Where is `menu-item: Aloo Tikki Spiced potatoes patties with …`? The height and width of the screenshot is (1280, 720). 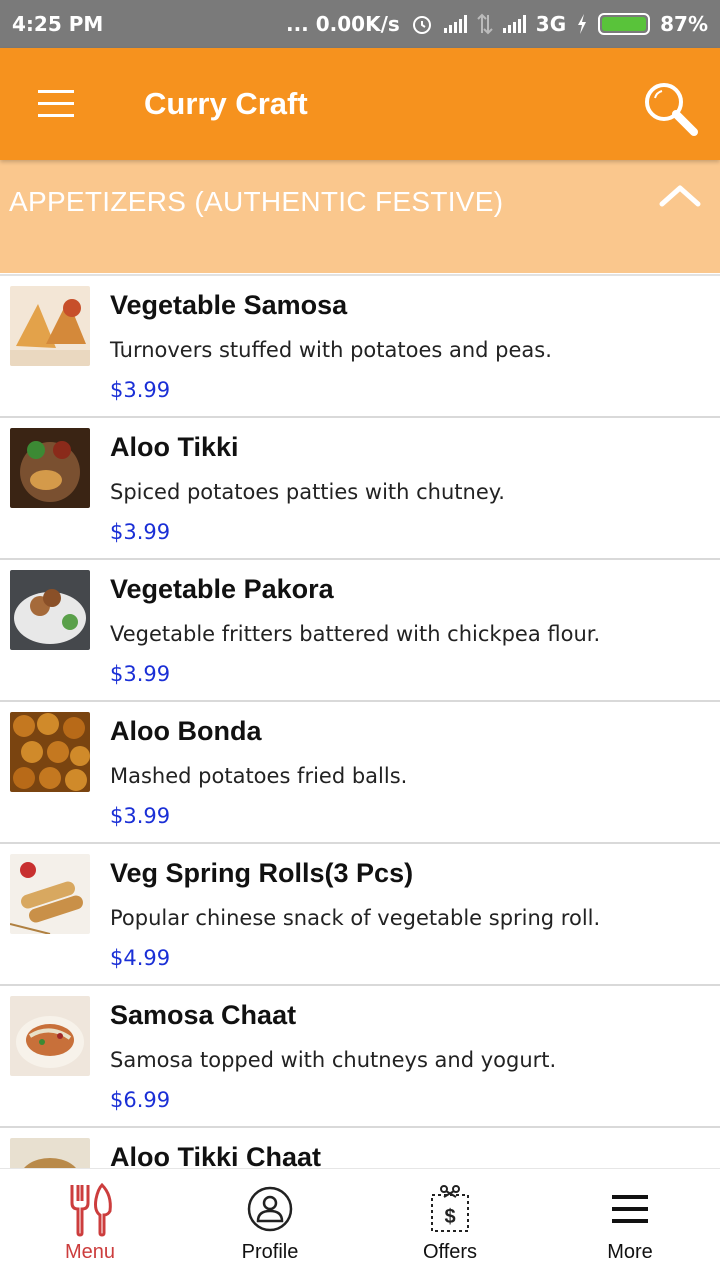
menu-item: Aloo Tikki Spiced potatoes patties with … is located at coordinates (360, 489).